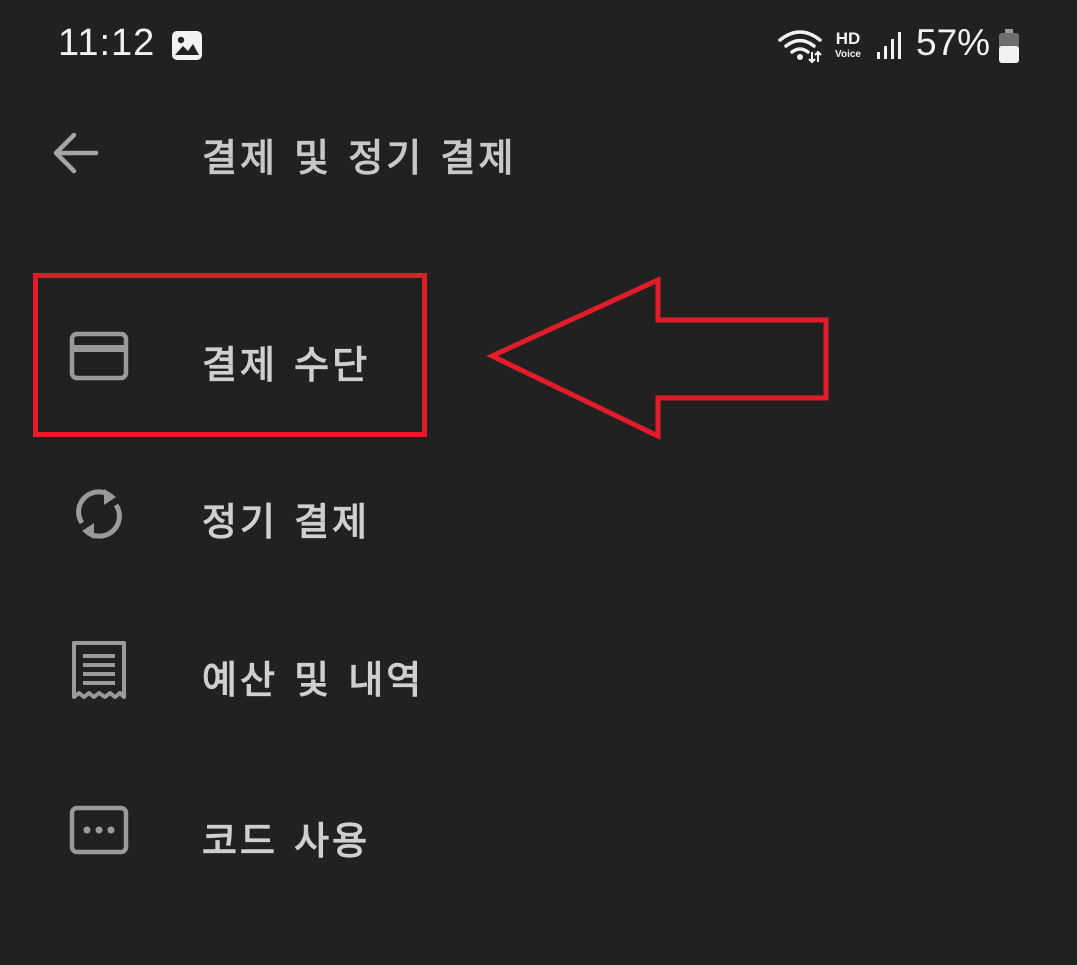  Describe the element at coordinates (848, 38) in the screenshot. I see `hd-label: HD` at that location.